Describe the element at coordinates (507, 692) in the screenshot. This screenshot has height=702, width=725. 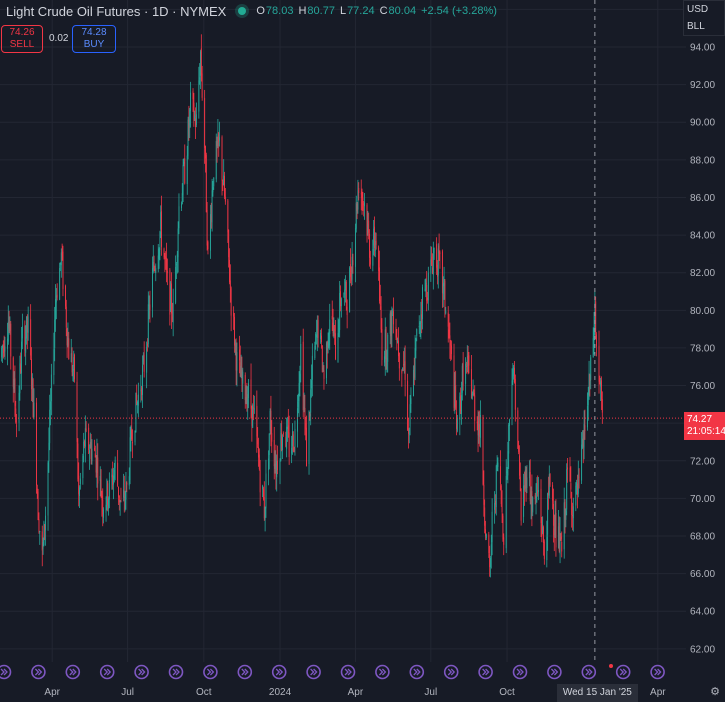
I see `time-tick-label: Oct` at that location.